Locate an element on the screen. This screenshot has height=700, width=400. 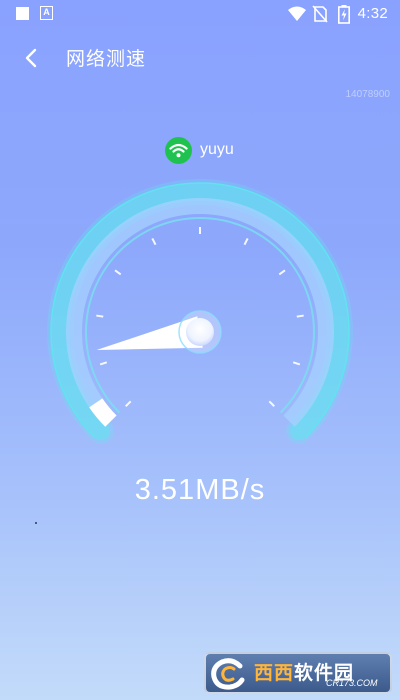
clock: 4:32 is located at coordinates (372, 13).